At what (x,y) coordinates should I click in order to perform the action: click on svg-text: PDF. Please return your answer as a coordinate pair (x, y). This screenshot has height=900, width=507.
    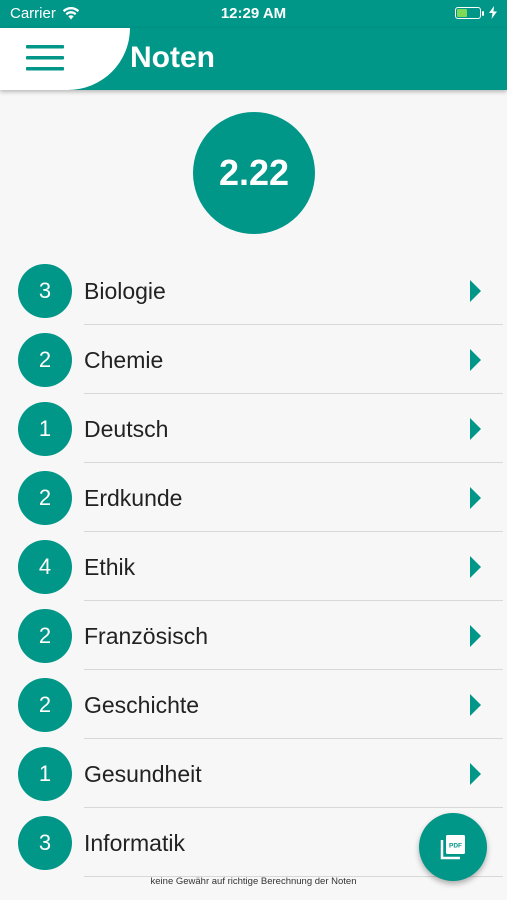
    Looking at the image, I should click on (455, 846).